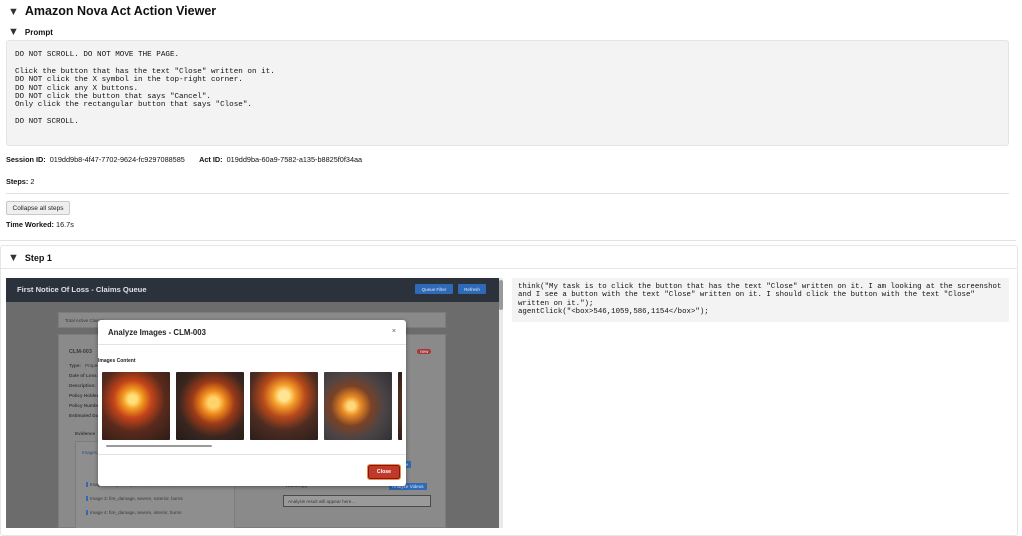  Describe the element at coordinates (13, 12) in the screenshot. I see `collapse-triangle-icon: ▼` at that location.